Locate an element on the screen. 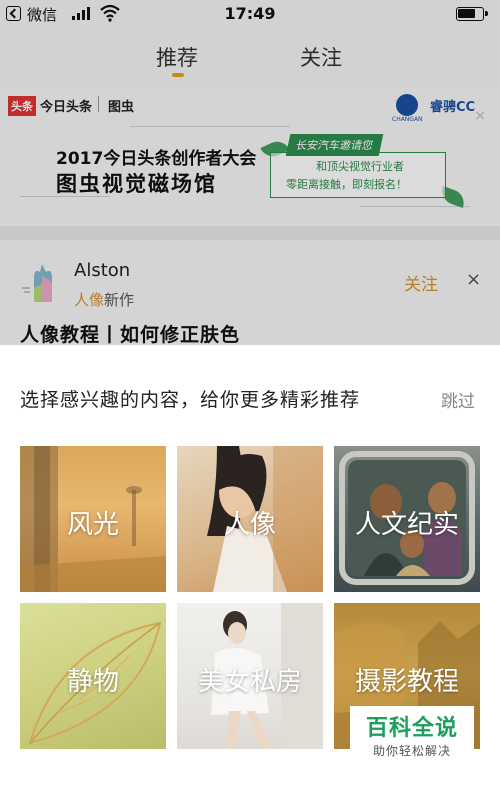  tile-label: 风光 is located at coordinates (92, 525).